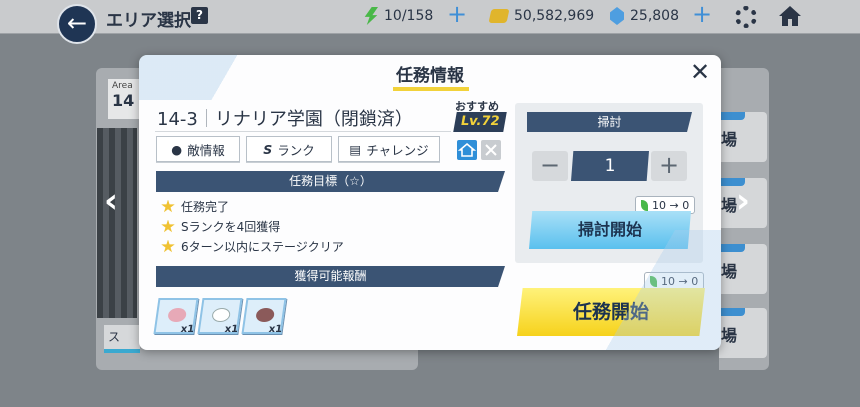 The width and height of the screenshot is (860, 407). Describe the element at coordinates (122, 339) in the screenshot. I see `area-progress-strip: ス` at that location.